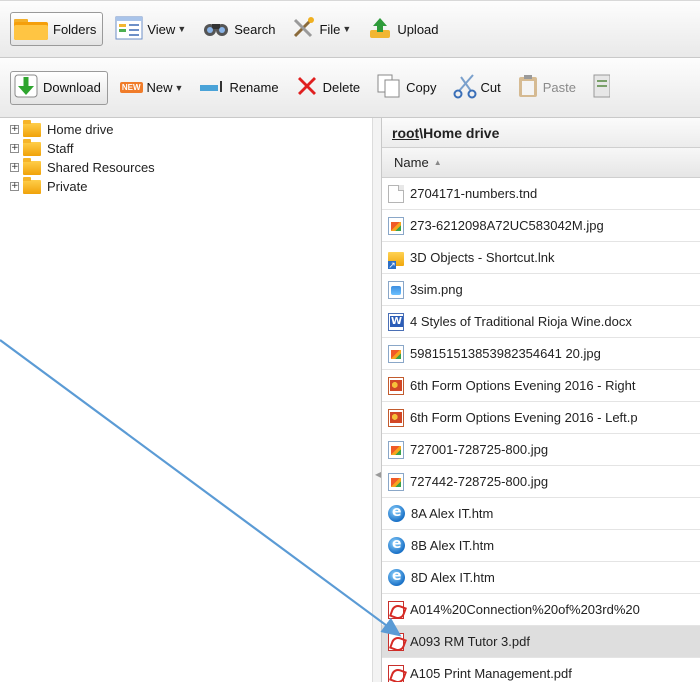 The image size is (700, 682). Describe the element at coordinates (541, 546) in the screenshot. I see `file-row: 8B Alex IT.htm` at that location.